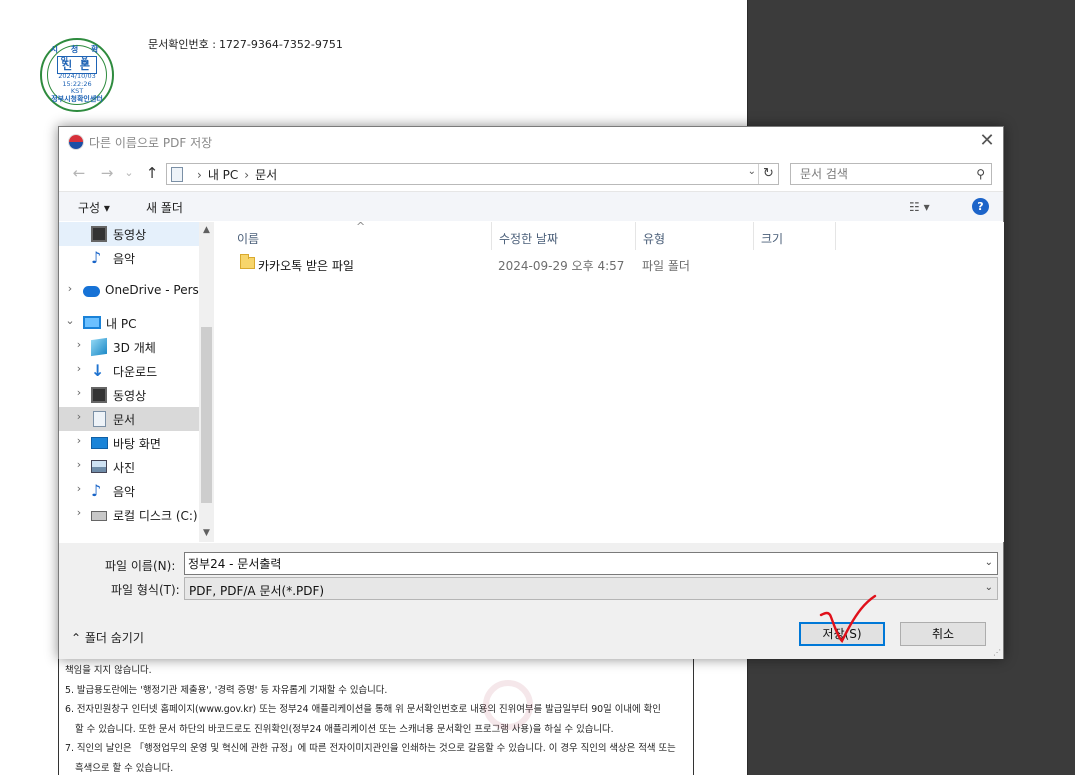  I want to click on nav-item-music: ♪ 음악, so click(129, 258).